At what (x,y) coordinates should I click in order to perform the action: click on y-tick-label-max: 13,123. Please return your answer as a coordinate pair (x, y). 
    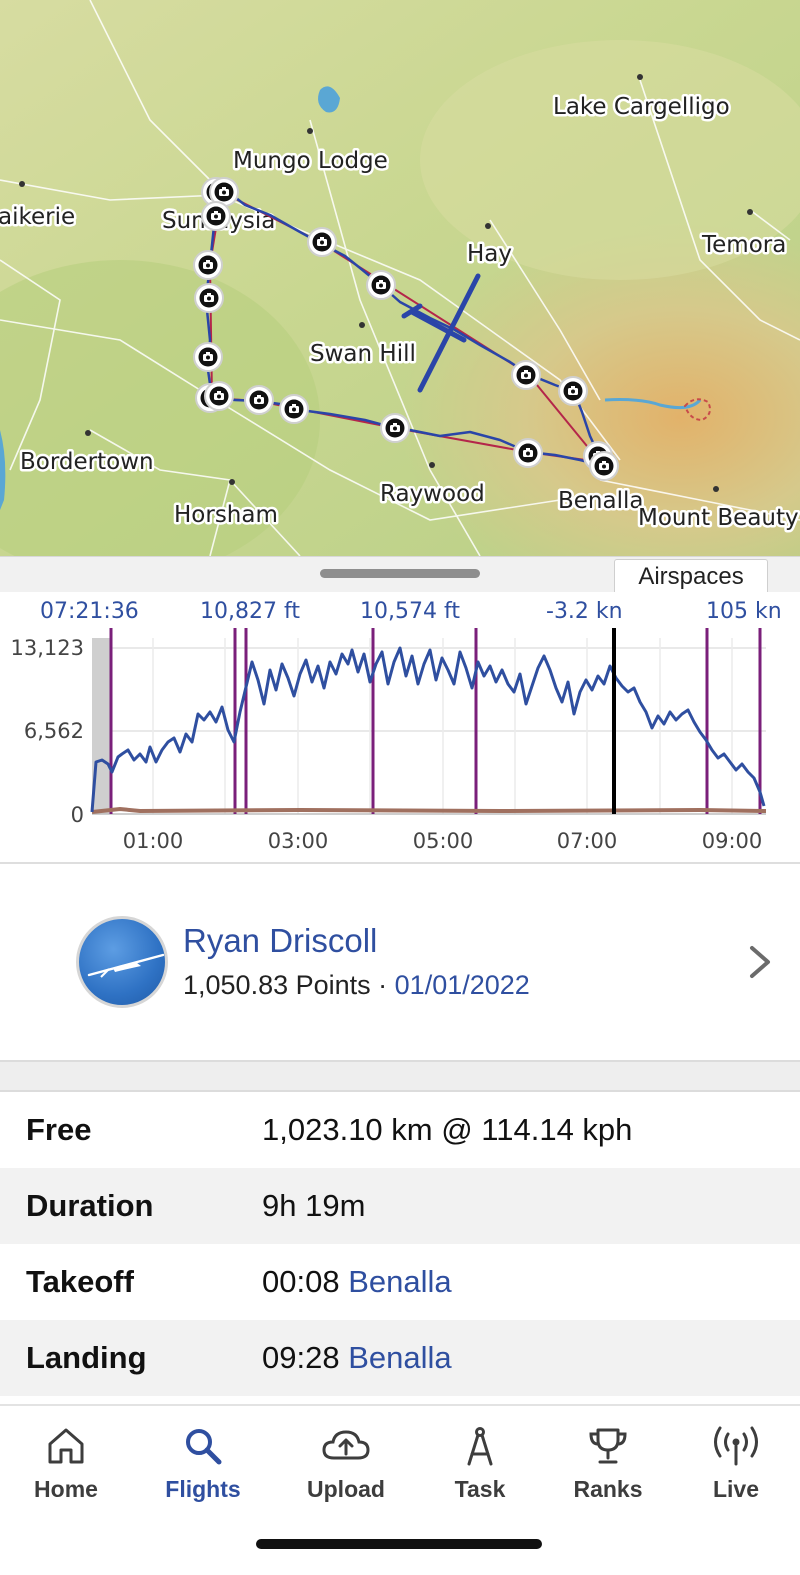
    Looking at the image, I should click on (47, 648).